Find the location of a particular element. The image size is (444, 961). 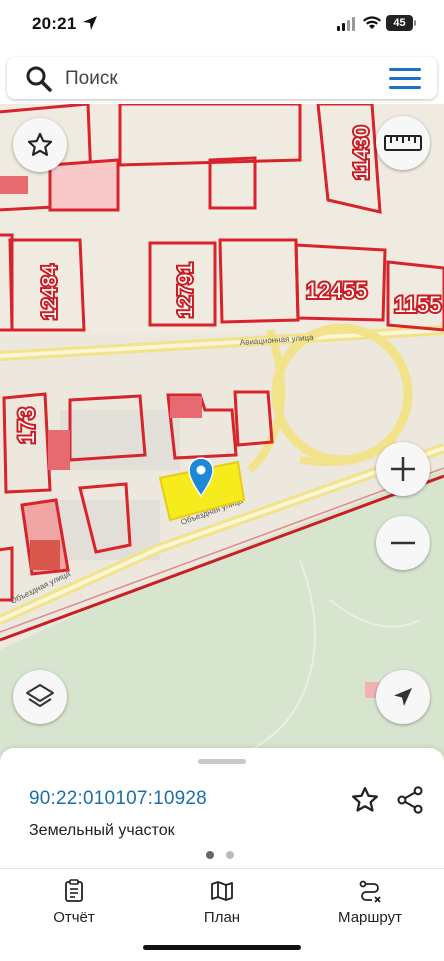

wifi-icon is located at coordinates (372, 22).